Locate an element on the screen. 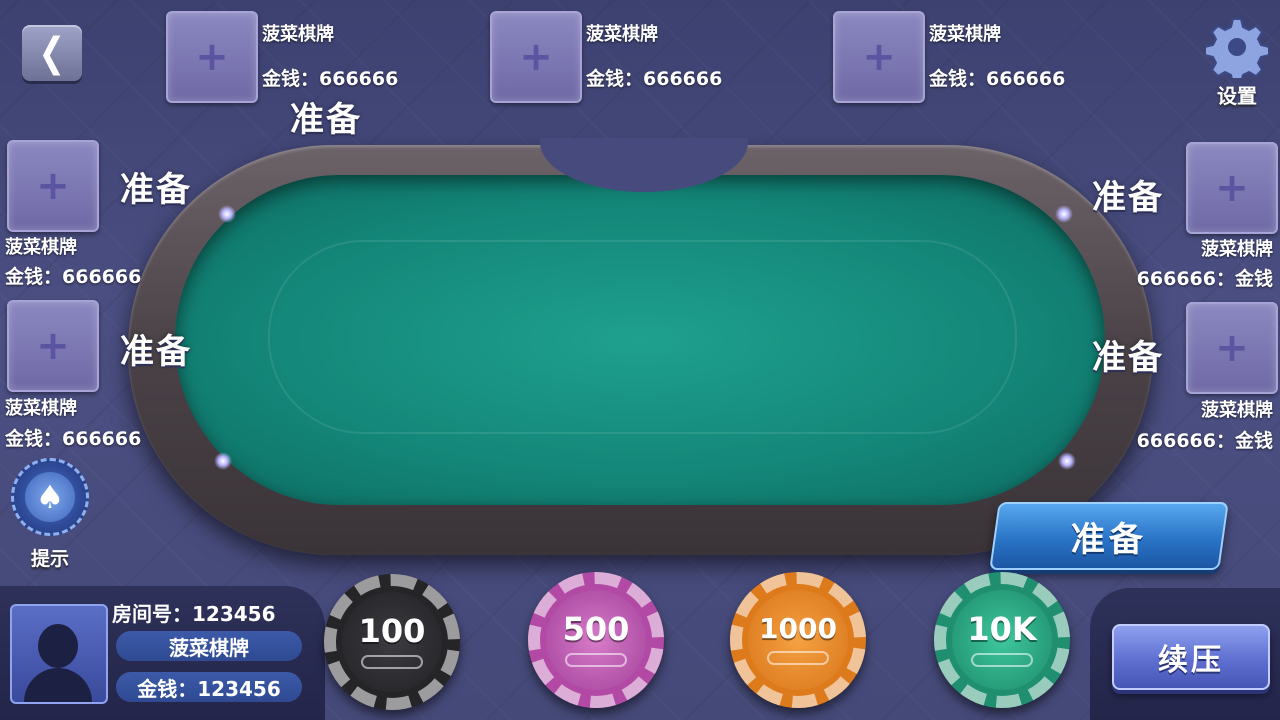  ready-button: 准备 is located at coordinates (1109, 536).